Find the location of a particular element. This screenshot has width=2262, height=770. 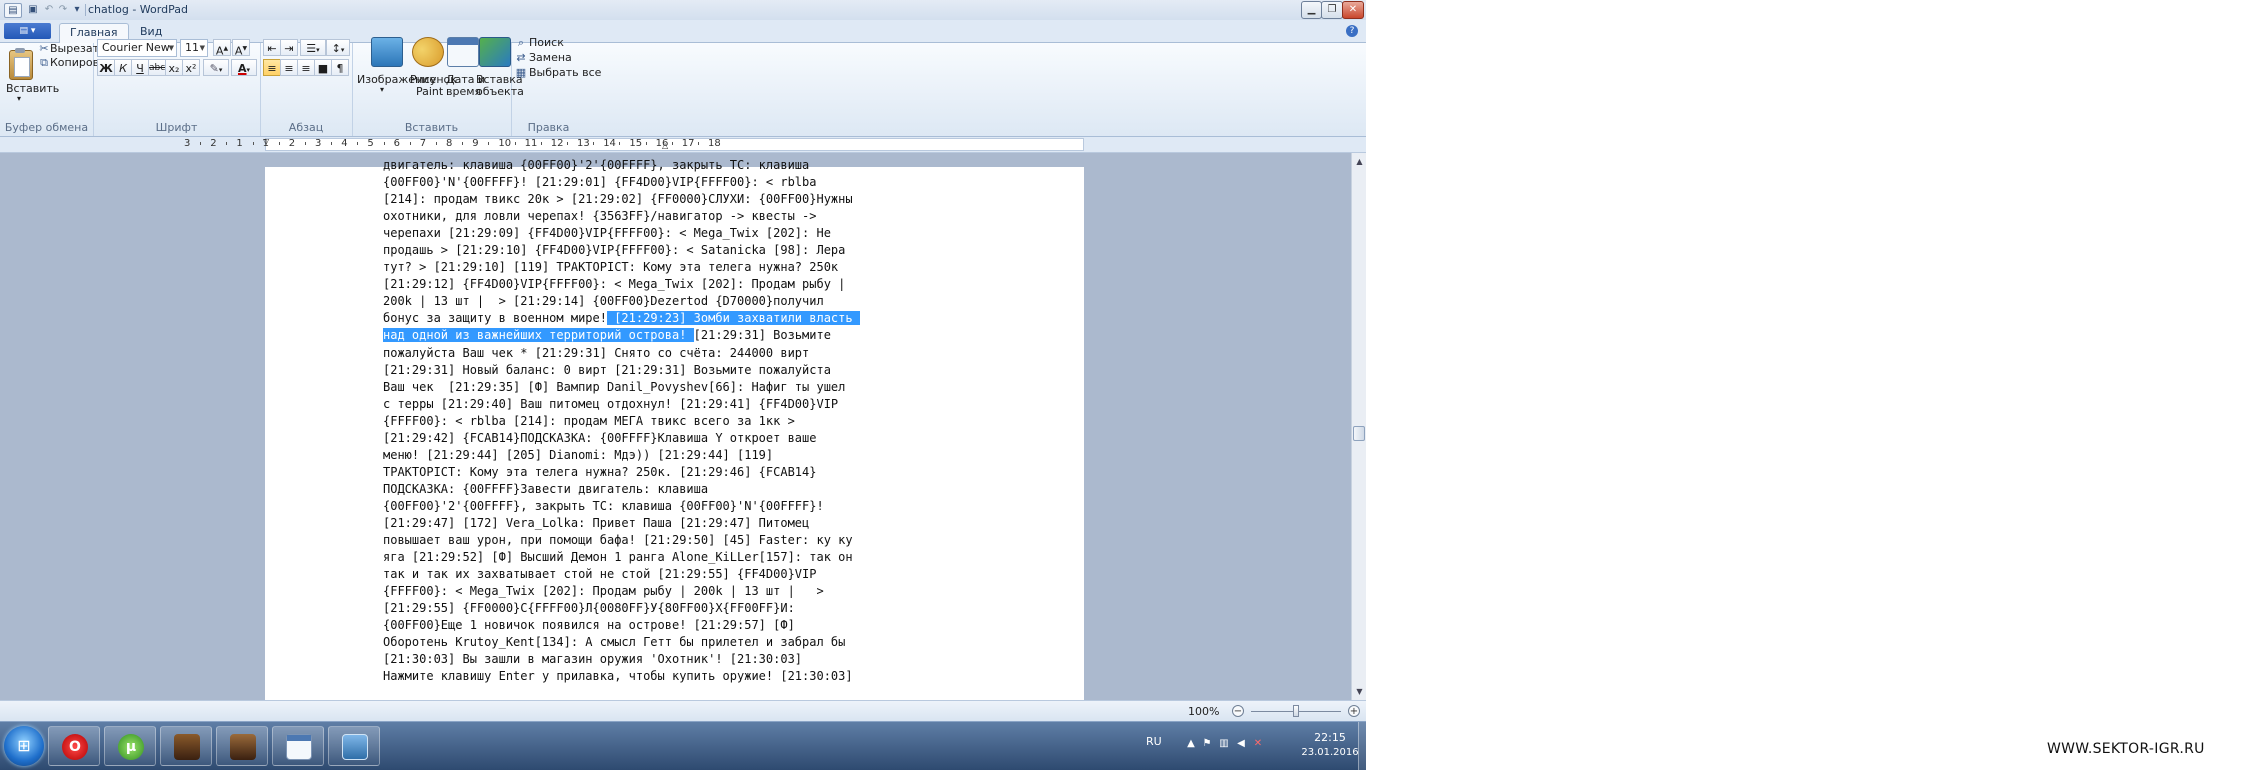

customize-icon: ▾ is located at coordinates (77, 9).